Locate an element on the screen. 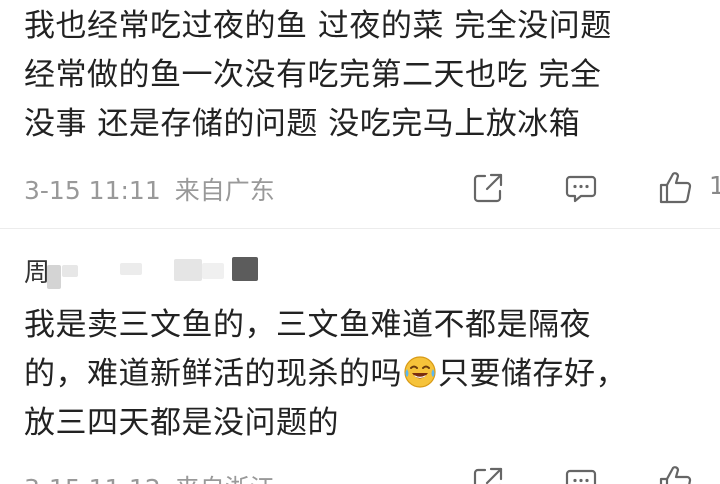 The height and width of the screenshot is (484, 720). comment-line-part: 只要储存好， is located at coordinates (532, 374).